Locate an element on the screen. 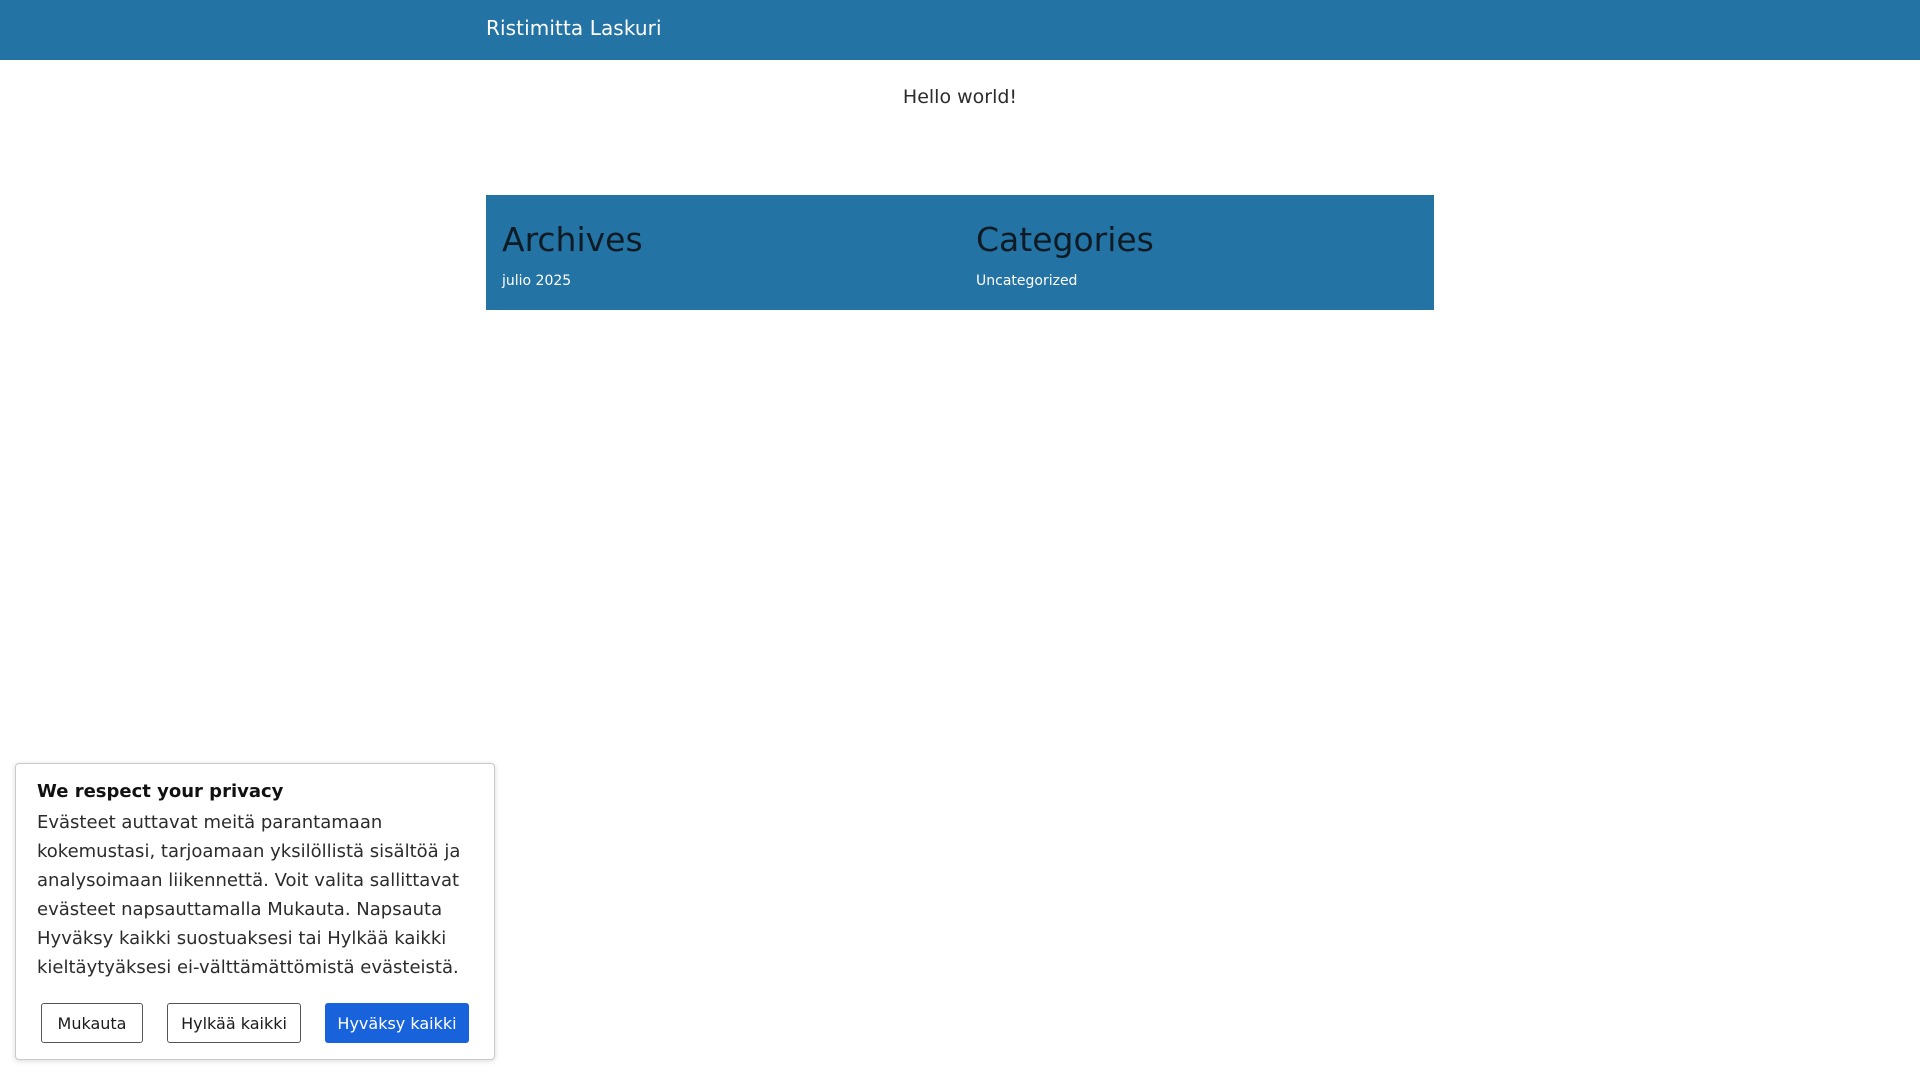 The image size is (1920, 1080). post-title-link: Hello world! is located at coordinates (960, 97).